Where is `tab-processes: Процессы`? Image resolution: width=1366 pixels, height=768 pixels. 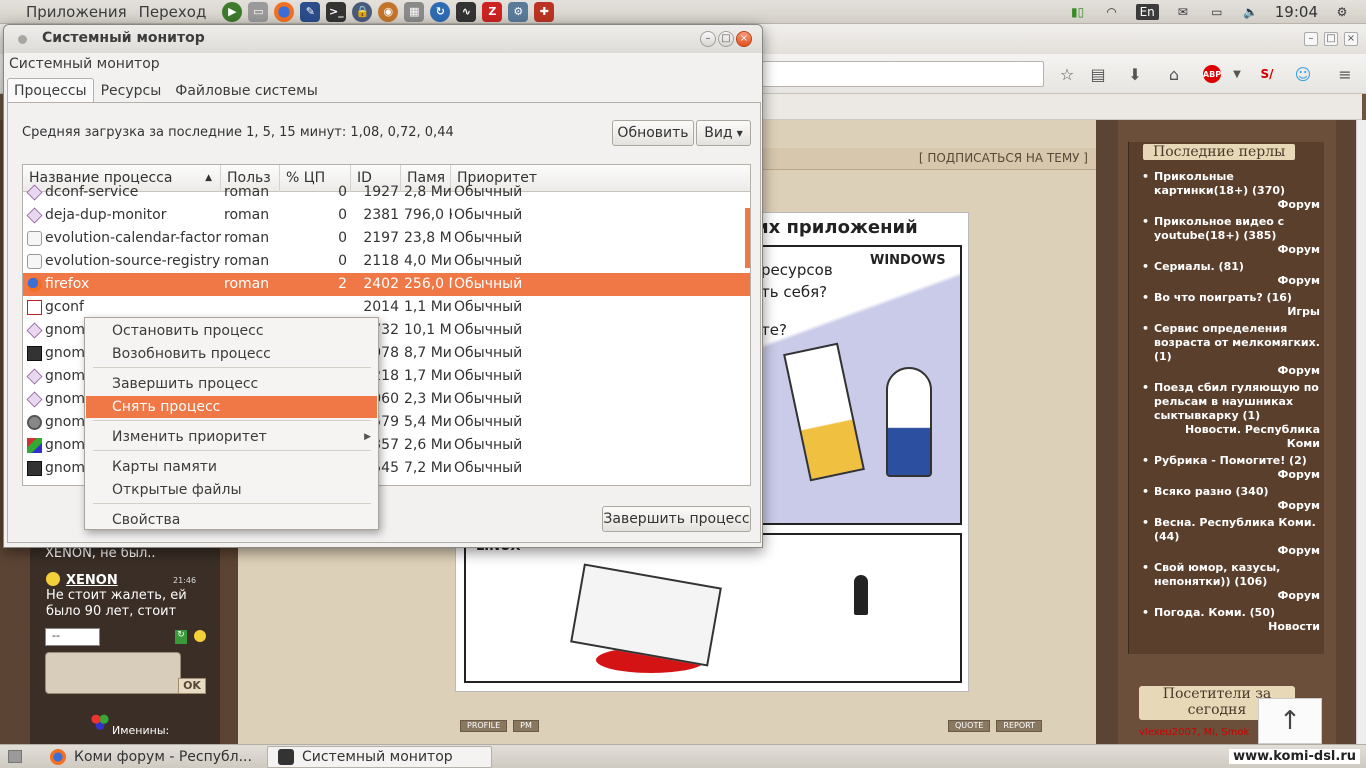
tab-processes: Процессы is located at coordinates (50, 90).